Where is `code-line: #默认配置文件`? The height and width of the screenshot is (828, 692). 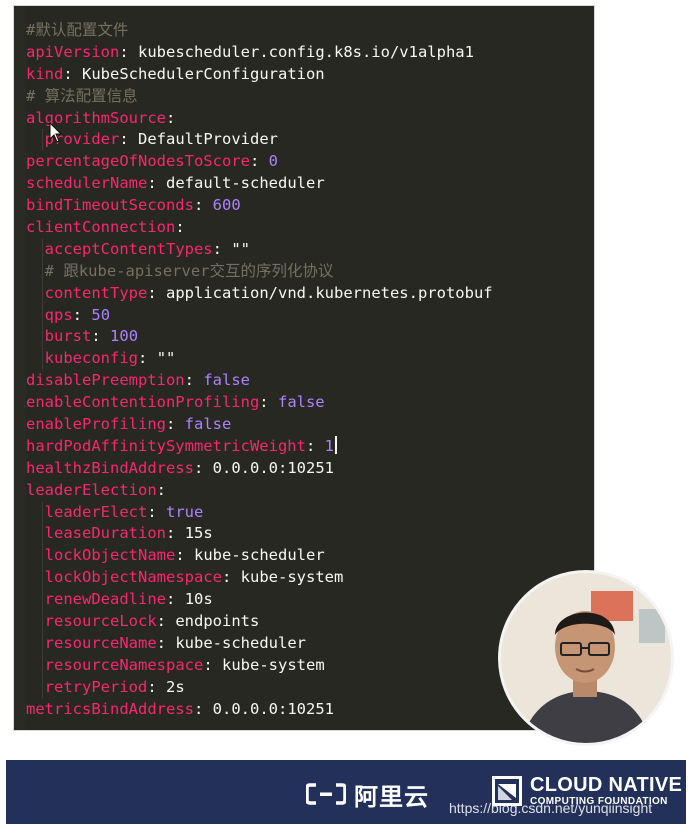
code-line: #默认配置文件 is located at coordinates (310, 31).